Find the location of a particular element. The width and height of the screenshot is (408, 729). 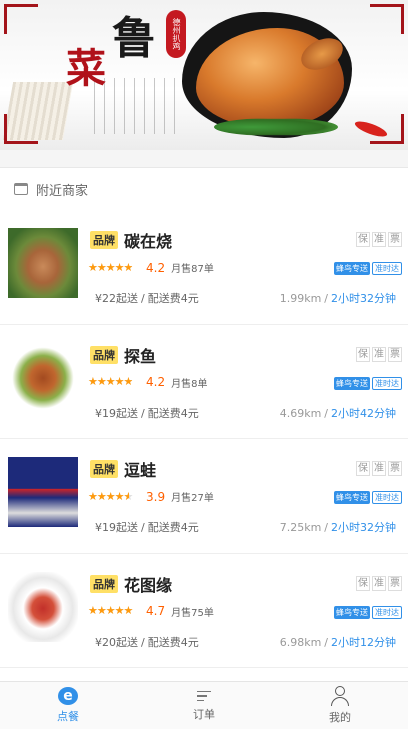

rating-row: ★★★★★ ★★★★★ 4.2 月售8单 is located at coordinates (147, 382).